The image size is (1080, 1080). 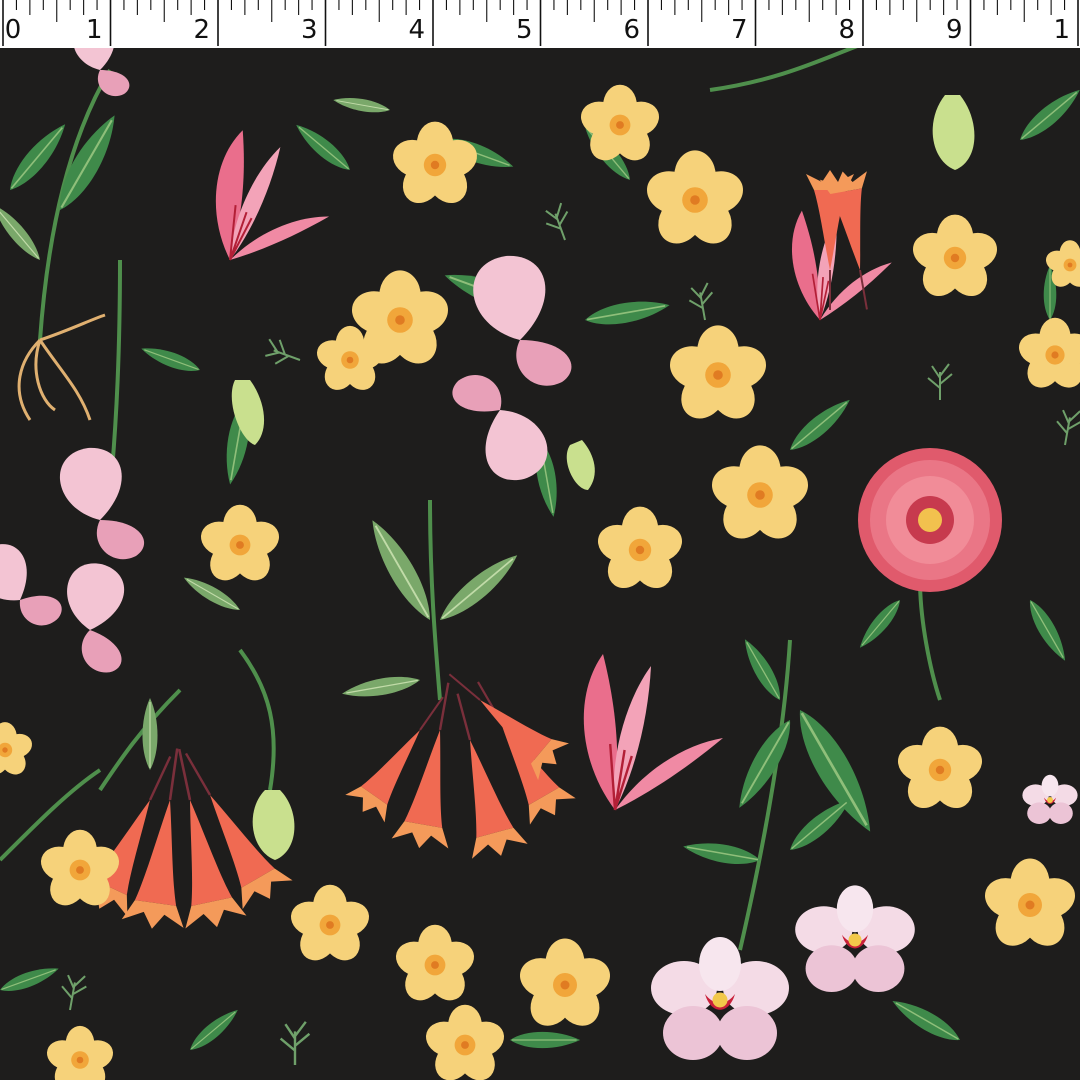 What do you see at coordinates (201, 30) in the screenshot?
I see `ruler-label: 2` at bounding box center [201, 30].